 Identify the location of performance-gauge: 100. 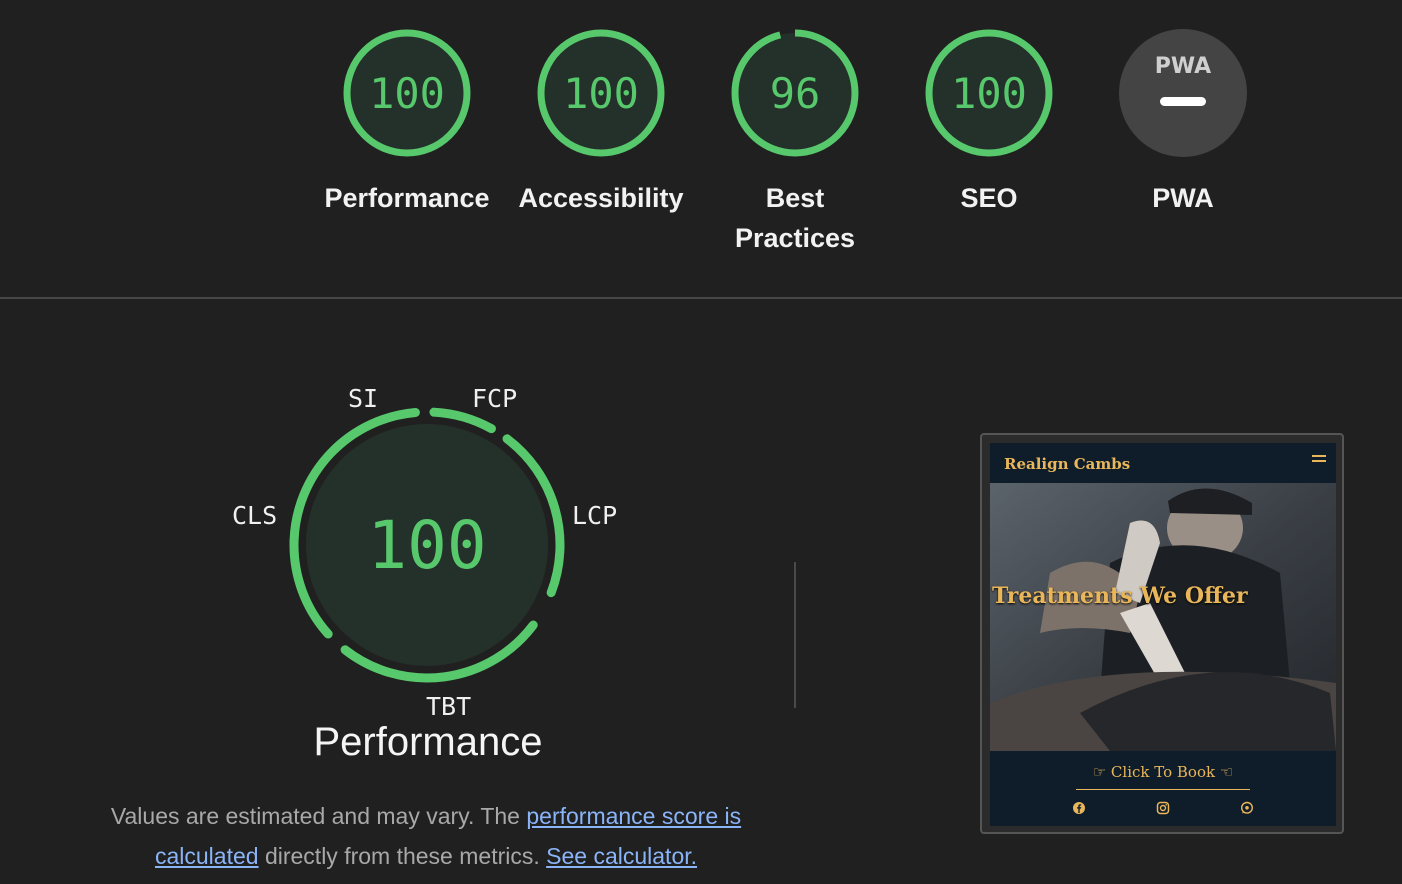
(427, 545).